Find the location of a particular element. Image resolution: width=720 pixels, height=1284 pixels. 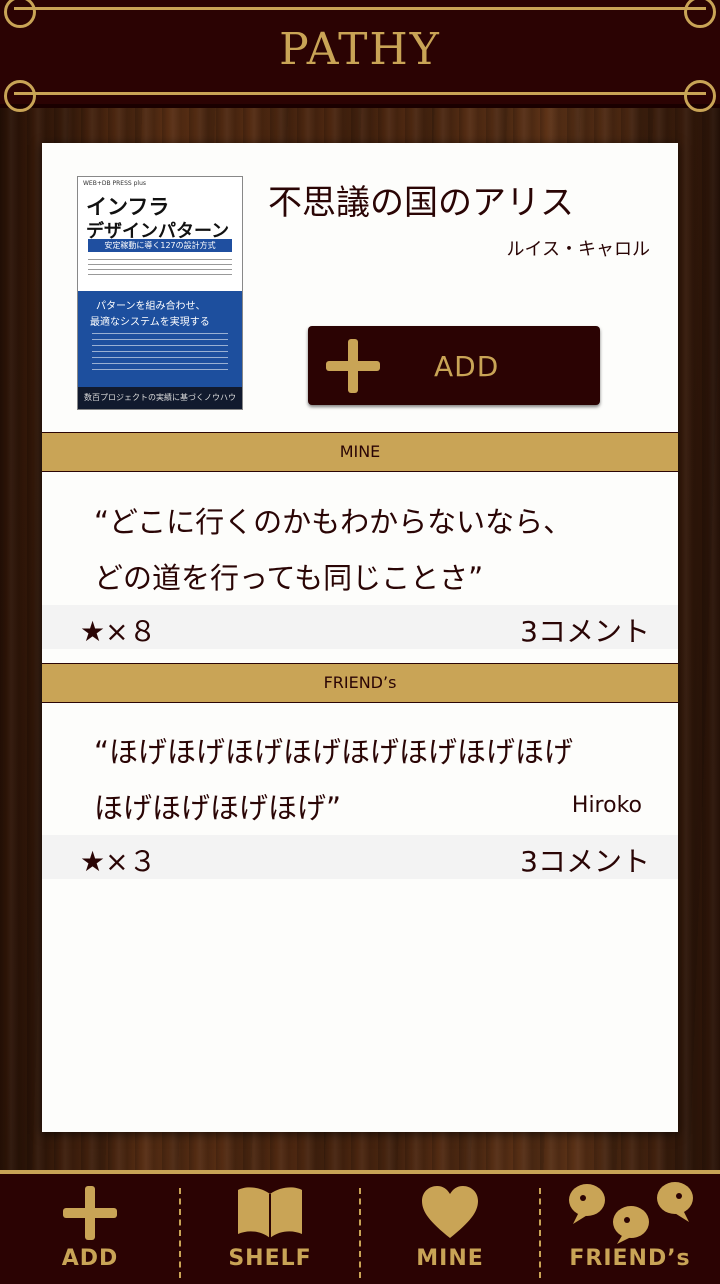

friend-comment-count: 3コメント is located at coordinates (585, 860).